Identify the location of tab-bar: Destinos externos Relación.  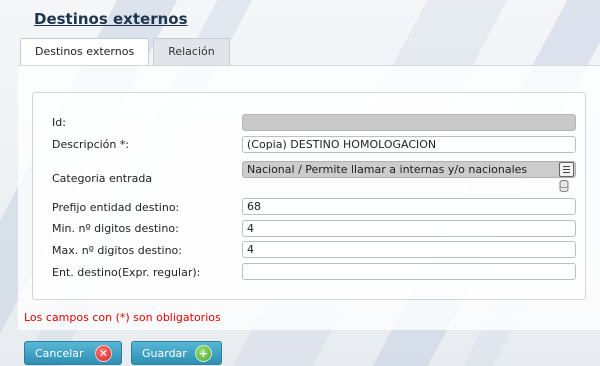
(127, 52).